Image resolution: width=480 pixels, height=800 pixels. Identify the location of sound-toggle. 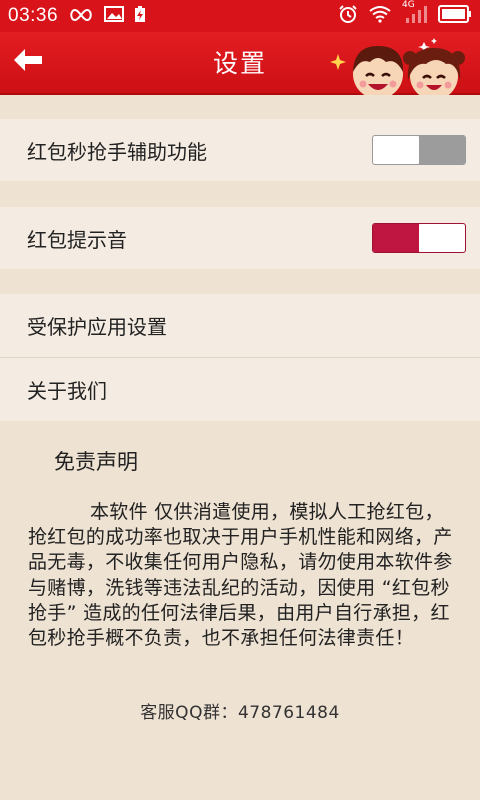
(419, 238).